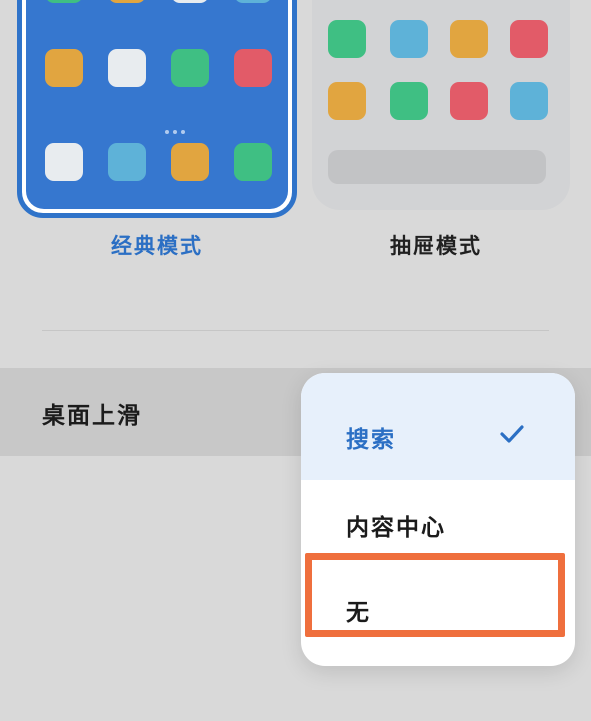  What do you see at coordinates (157, 245) in the screenshot?
I see `classic-mode-label: 经典模式` at bounding box center [157, 245].